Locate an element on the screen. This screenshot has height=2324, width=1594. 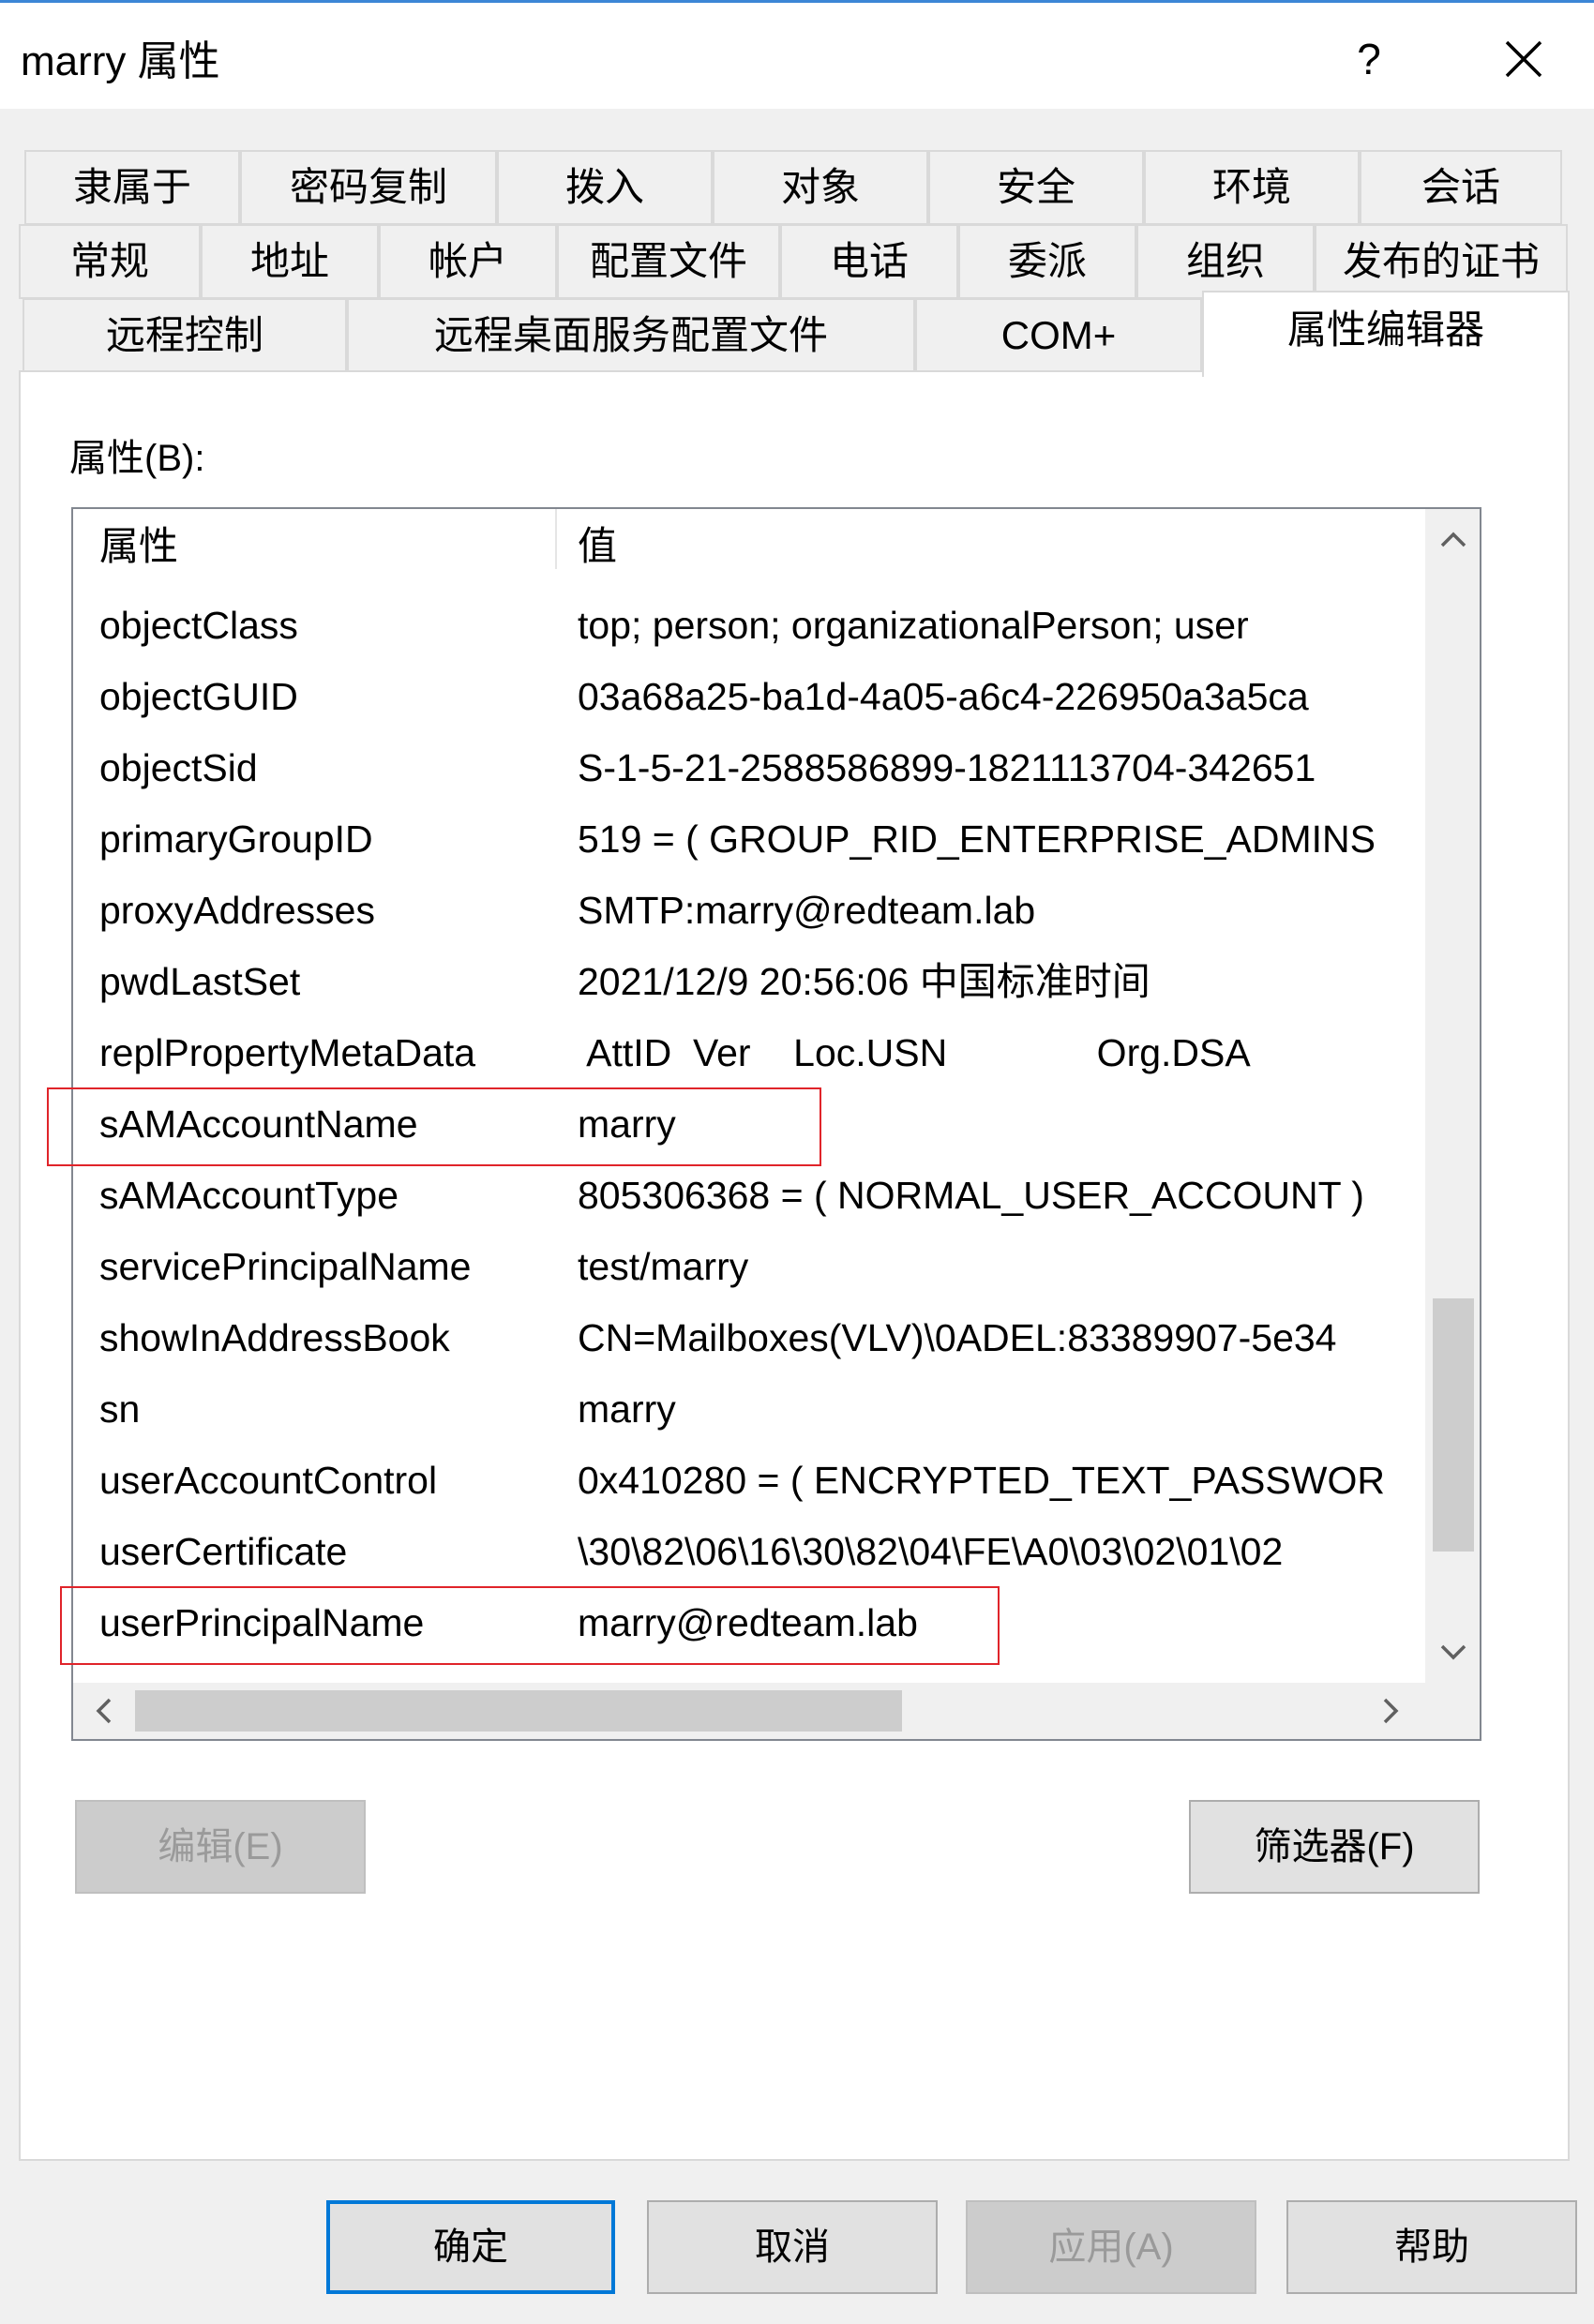
tab-attribute-editor: 属性编辑器 is located at coordinates (1386, 334).